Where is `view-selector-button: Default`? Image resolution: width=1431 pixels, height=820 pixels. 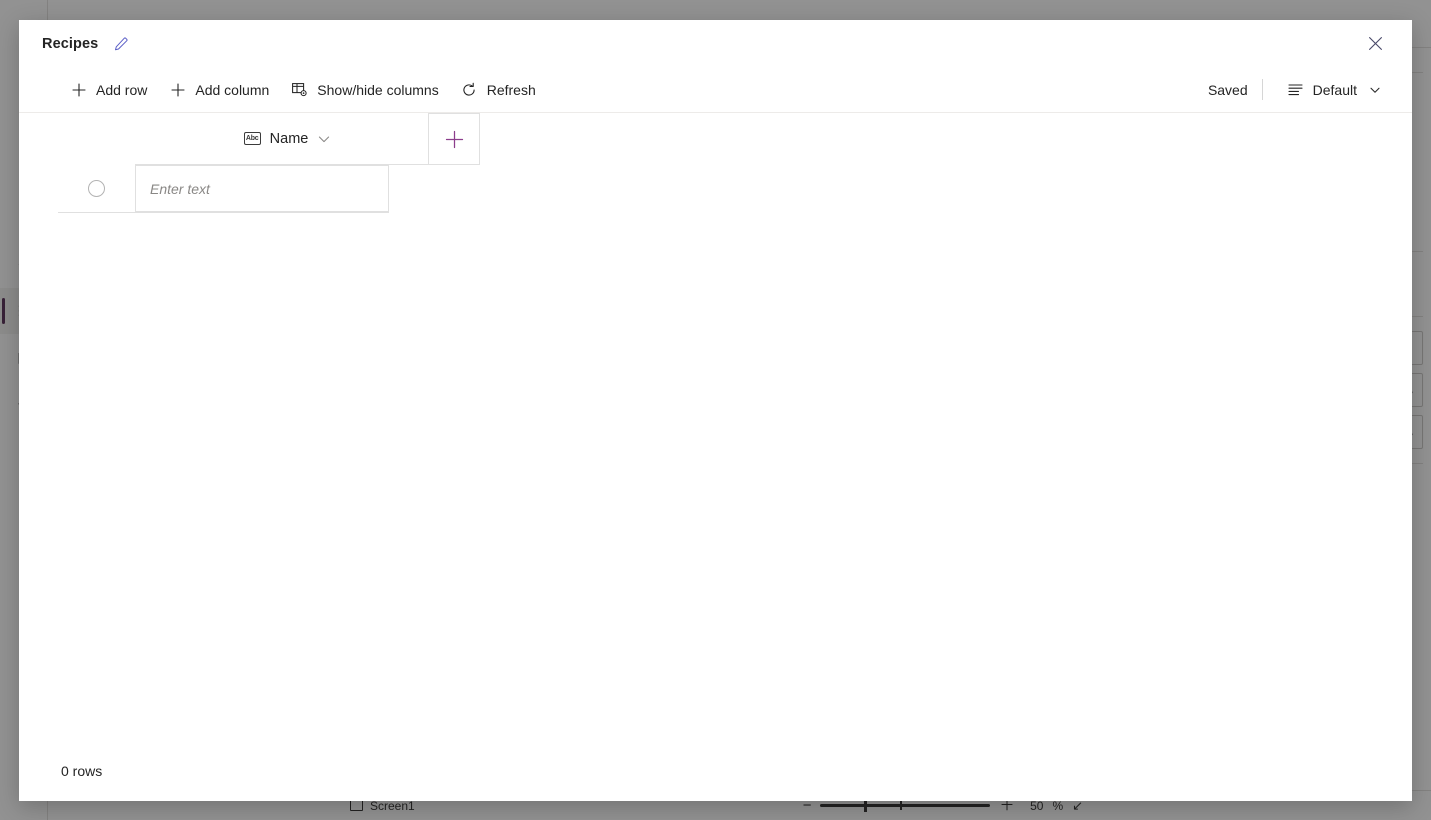
view-selector-button: Default is located at coordinates (1335, 90).